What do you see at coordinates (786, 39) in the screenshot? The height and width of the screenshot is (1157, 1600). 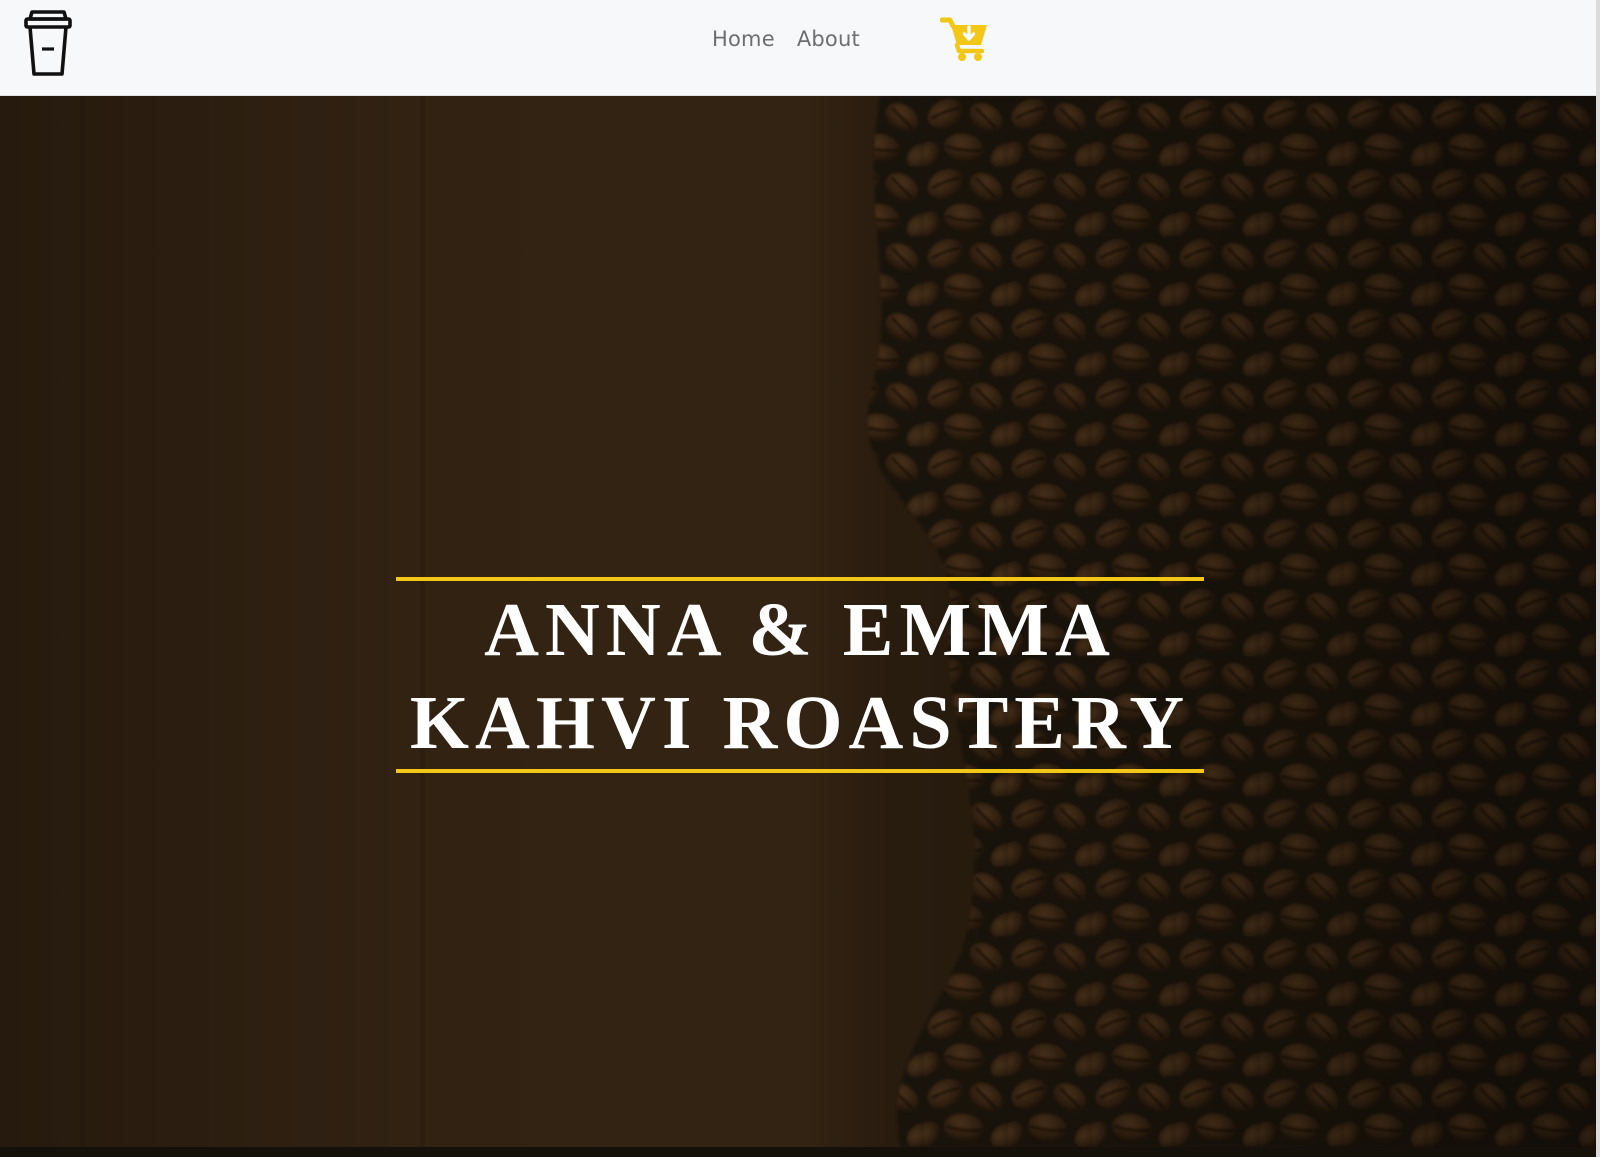 I see `nav-menu: Home About` at bounding box center [786, 39].